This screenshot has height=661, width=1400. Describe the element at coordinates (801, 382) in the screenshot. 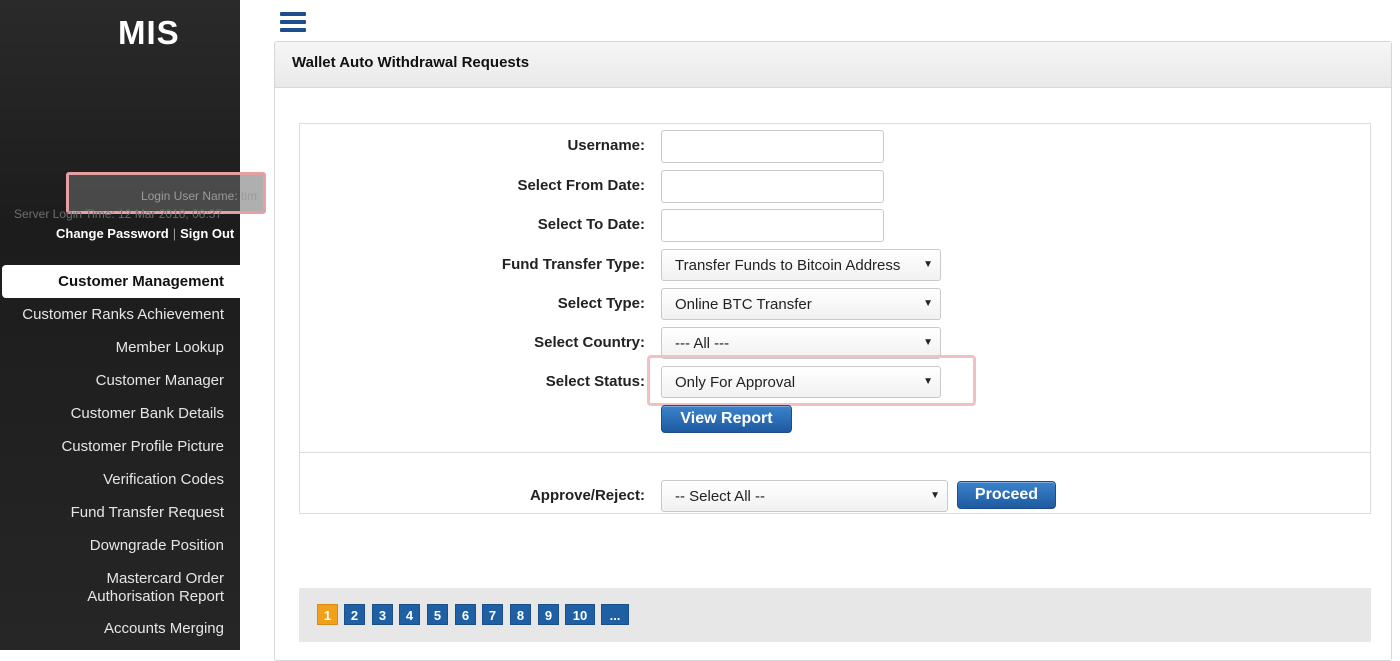

I see `select-status-select: Only For Approval ▼` at that location.